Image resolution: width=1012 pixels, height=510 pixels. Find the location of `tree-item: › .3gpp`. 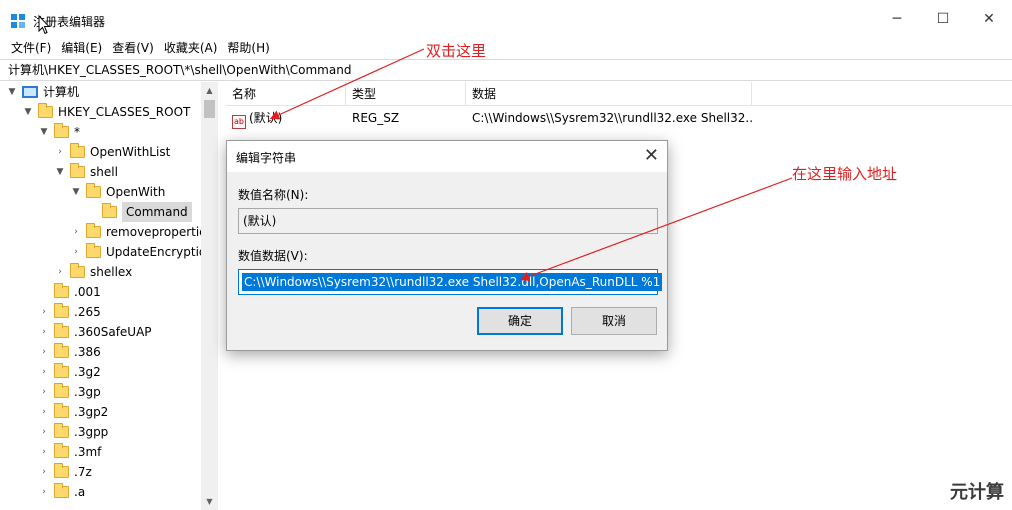

tree-item: › .3gpp is located at coordinates (73, 432).